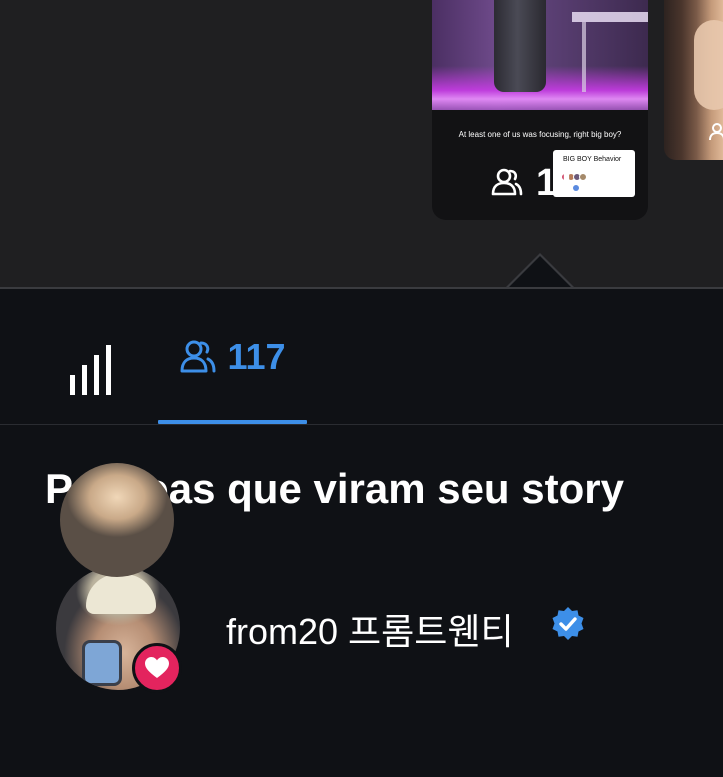 This screenshot has width=723, height=777. I want to click on story-figure, so click(520, 46).